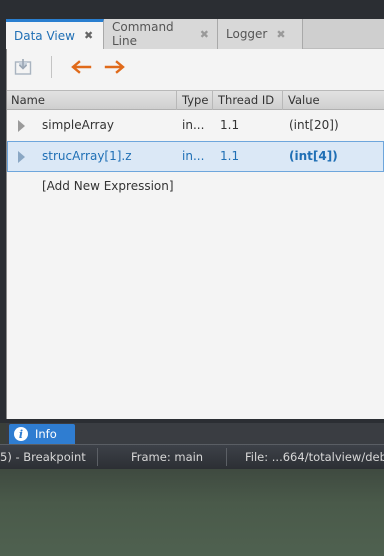  What do you see at coordinates (43, 457) in the screenshot?
I see `status-breakpoint: 5) - Breakpoint` at bounding box center [43, 457].